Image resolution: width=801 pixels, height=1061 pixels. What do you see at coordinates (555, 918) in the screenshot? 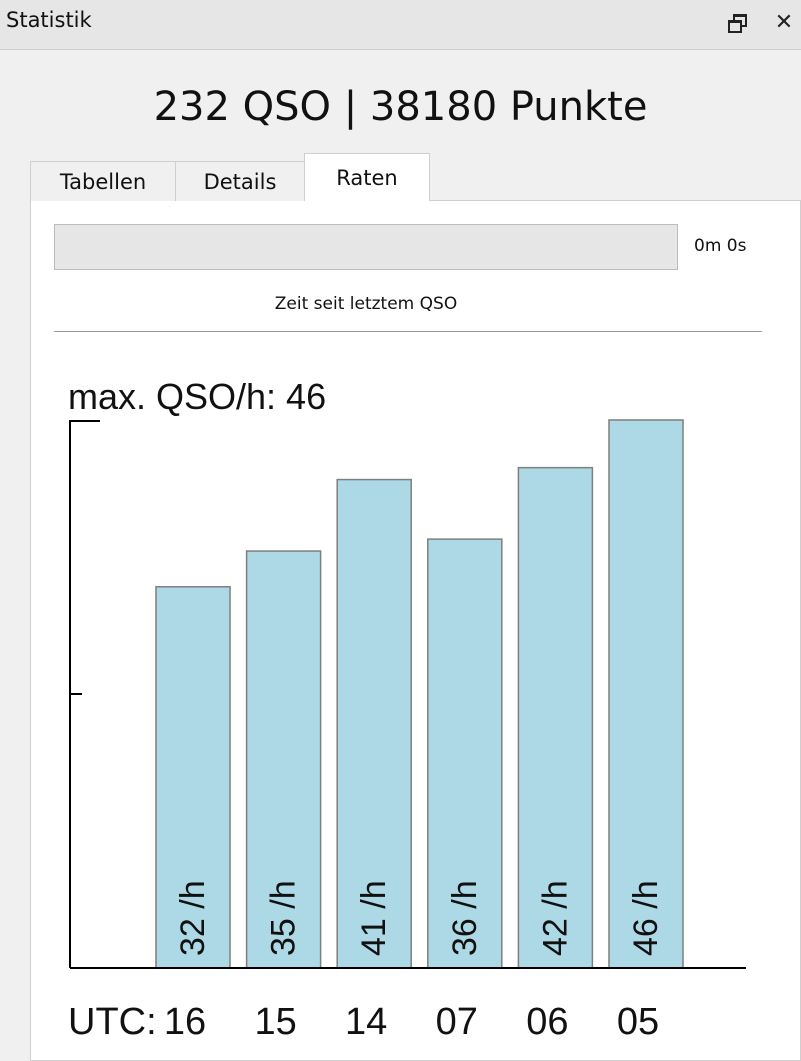
I see `bar-value-label: 42 /h` at bounding box center [555, 918].